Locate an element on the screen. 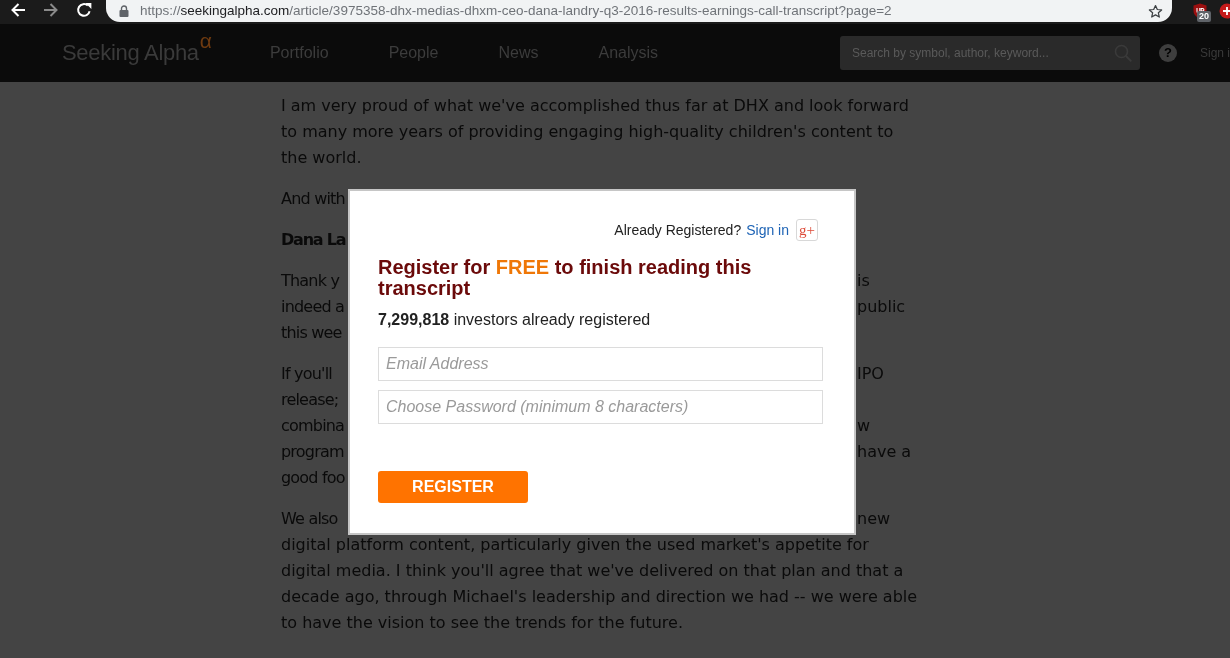  badge-count: 20 is located at coordinates (1204, 16).